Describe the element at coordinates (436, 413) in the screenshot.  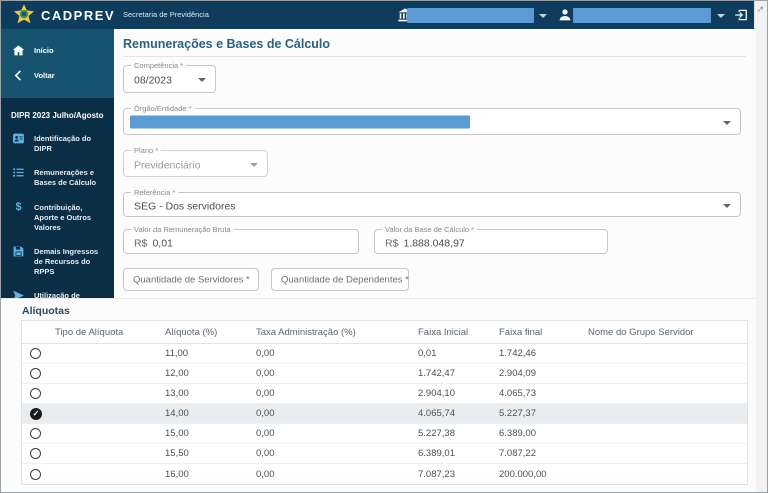
I see `table-cell: 4.065,74` at that location.